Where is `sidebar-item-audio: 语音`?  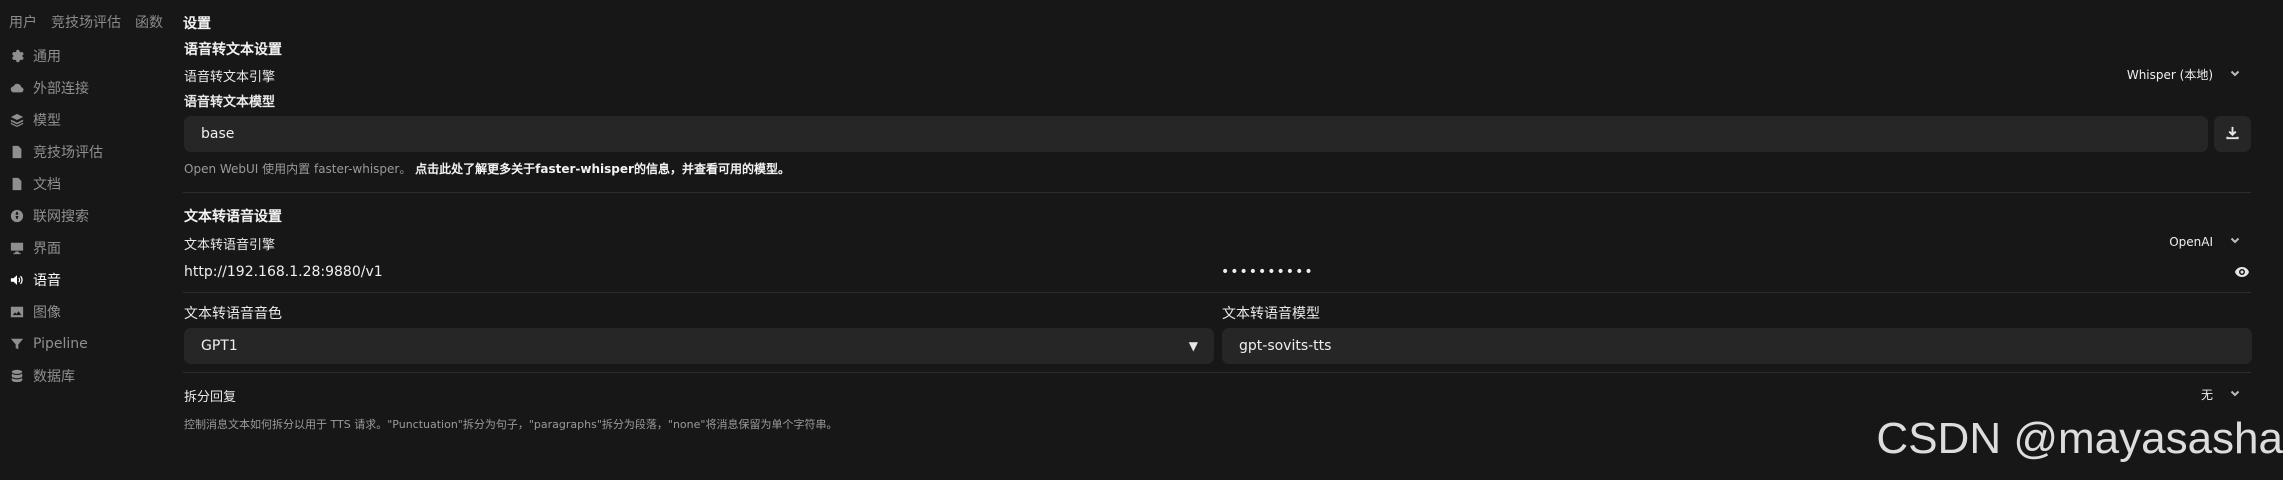
sidebar-item-audio: 语音 is located at coordinates (90, 280).